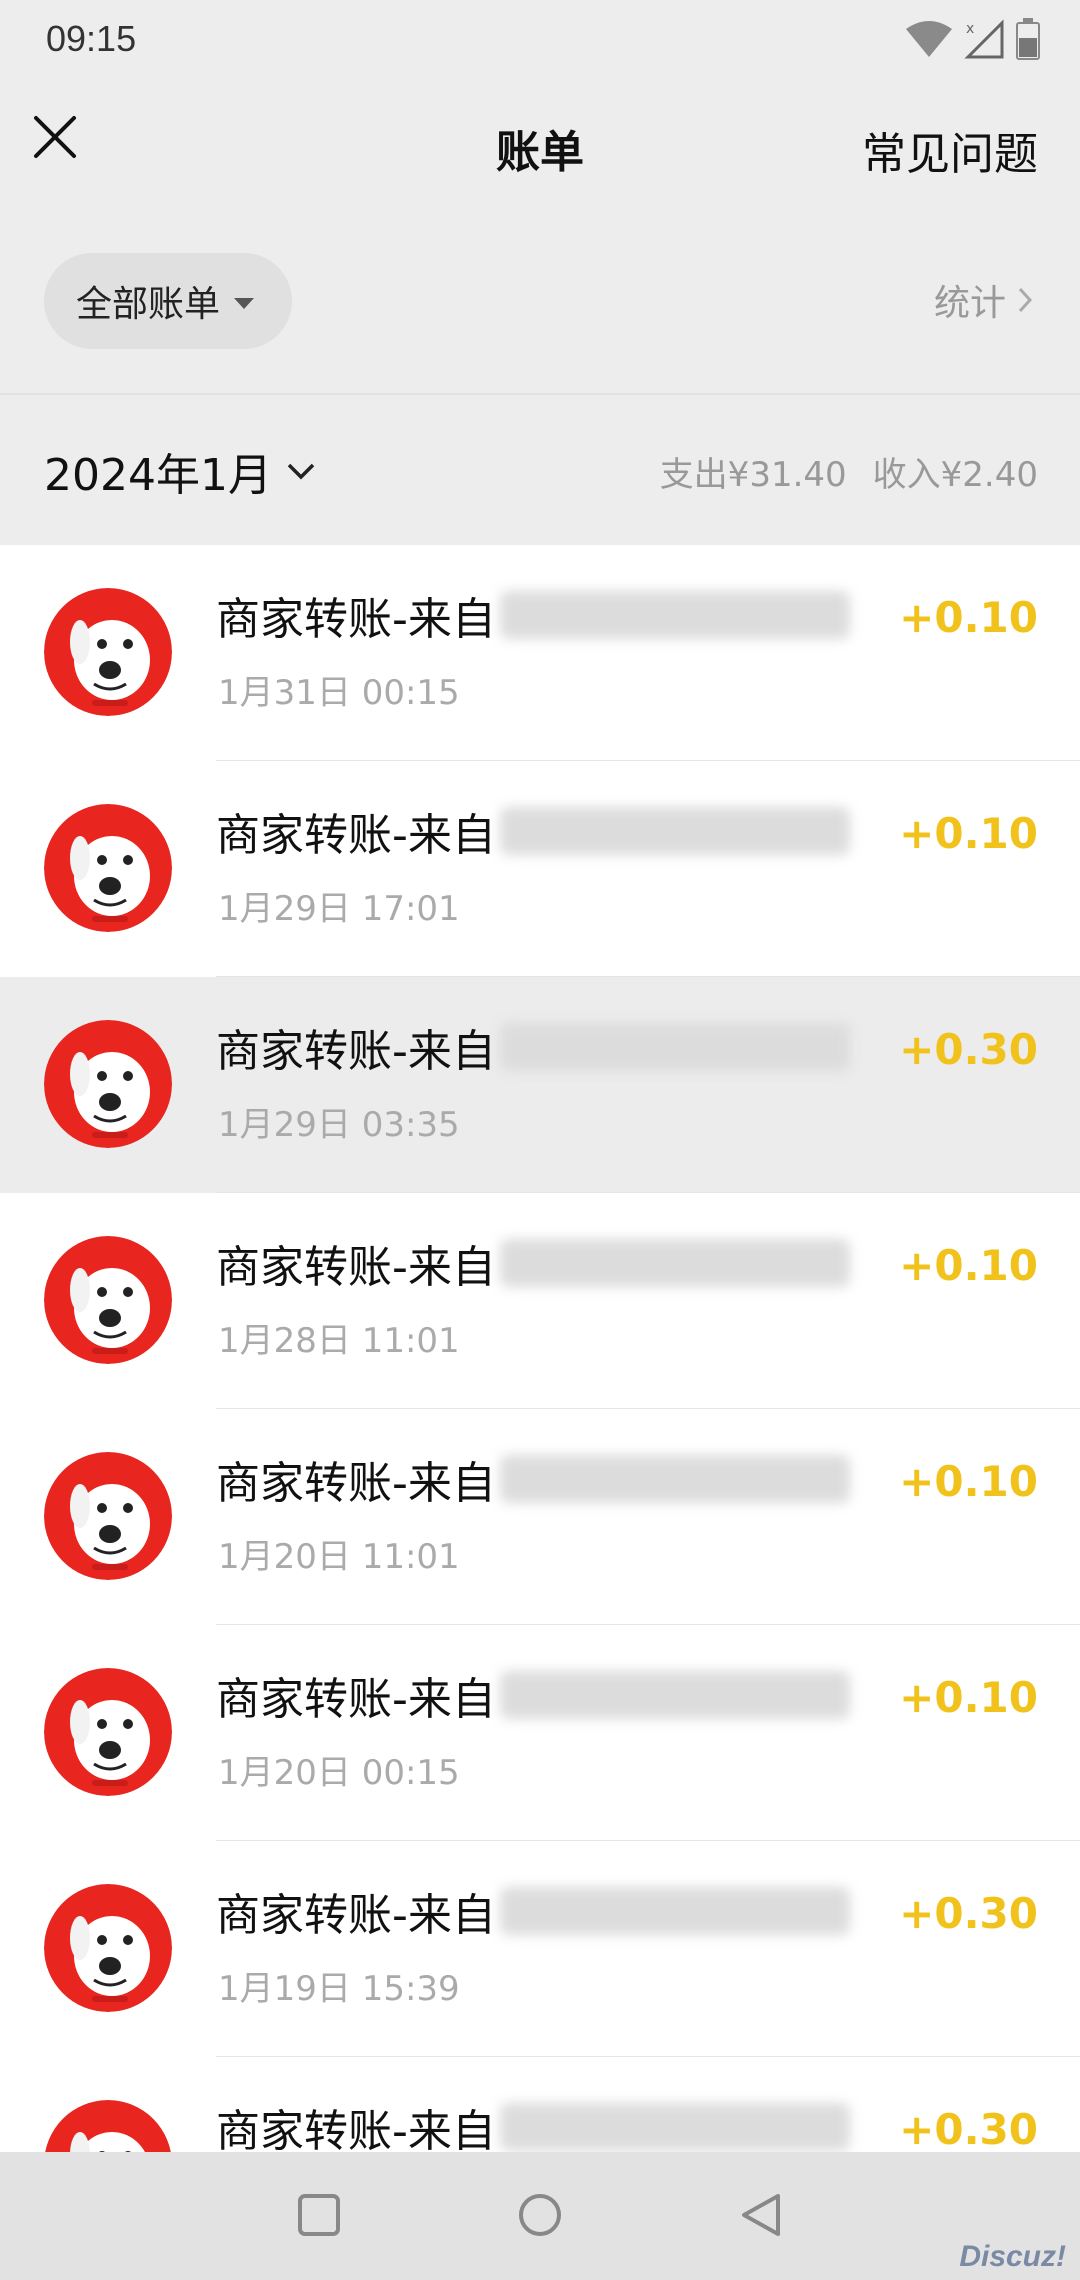 Image resolution: width=1080 pixels, height=2280 pixels. Describe the element at coordinates (148, 304) in the screenshot. I see `filter-label: 全部账单` at that location.